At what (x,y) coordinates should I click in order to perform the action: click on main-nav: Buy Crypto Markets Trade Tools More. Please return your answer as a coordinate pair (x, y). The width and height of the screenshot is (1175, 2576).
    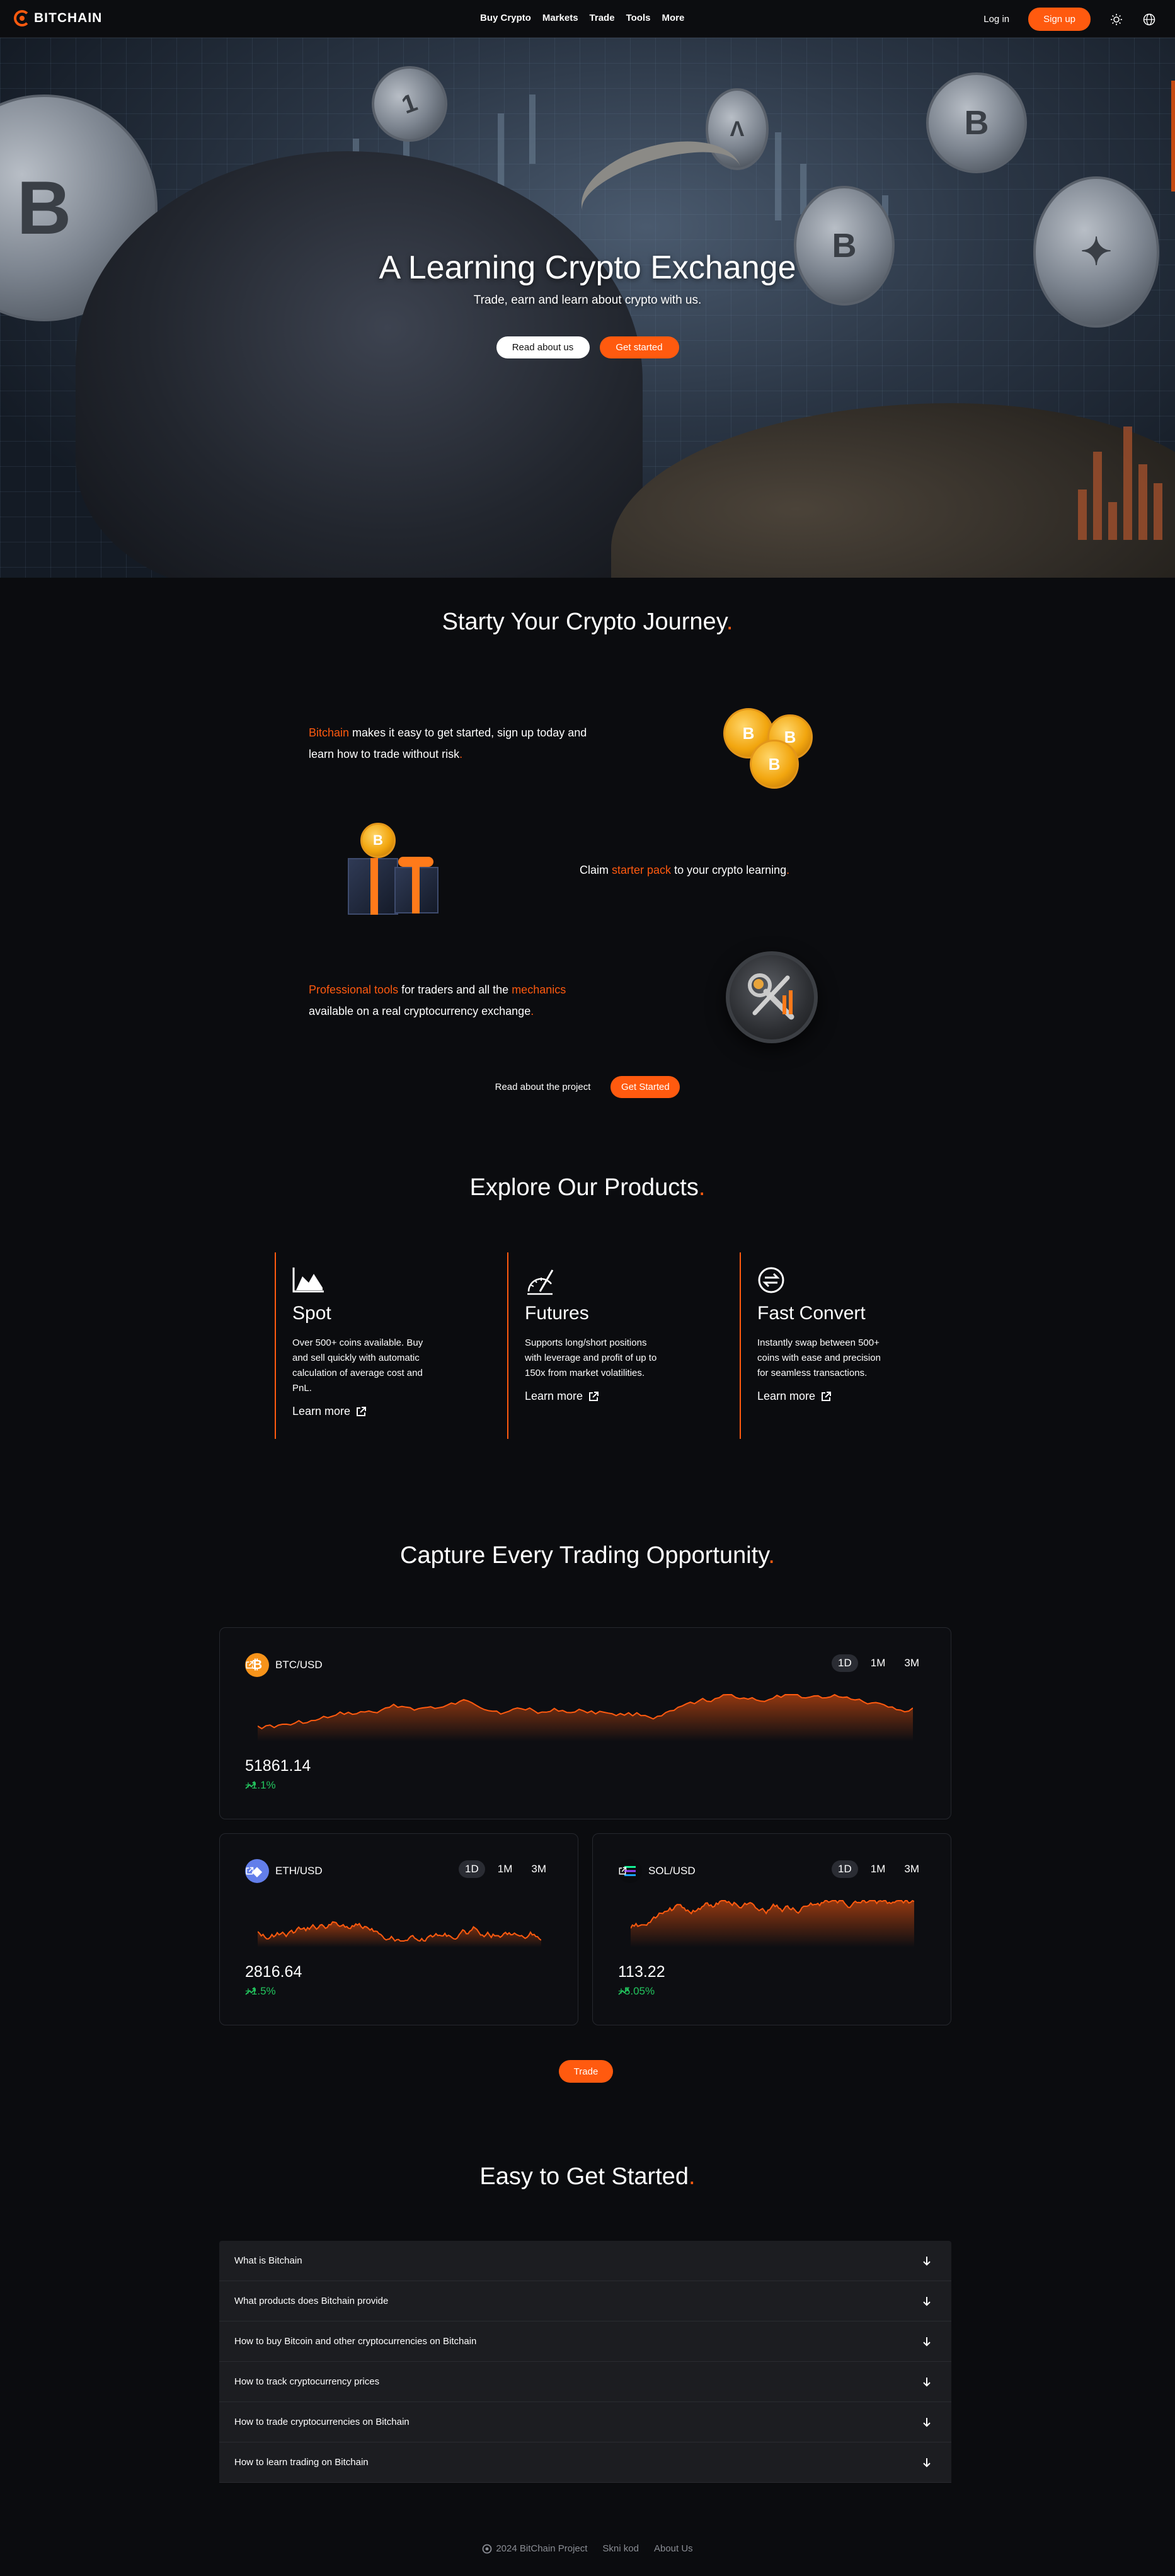
    Looking at the image, I should click on (582, 18).